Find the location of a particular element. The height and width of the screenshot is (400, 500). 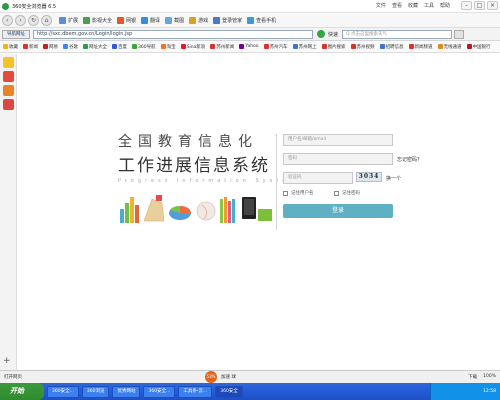

password-field: 密码 is located at coordinates (338, 159).